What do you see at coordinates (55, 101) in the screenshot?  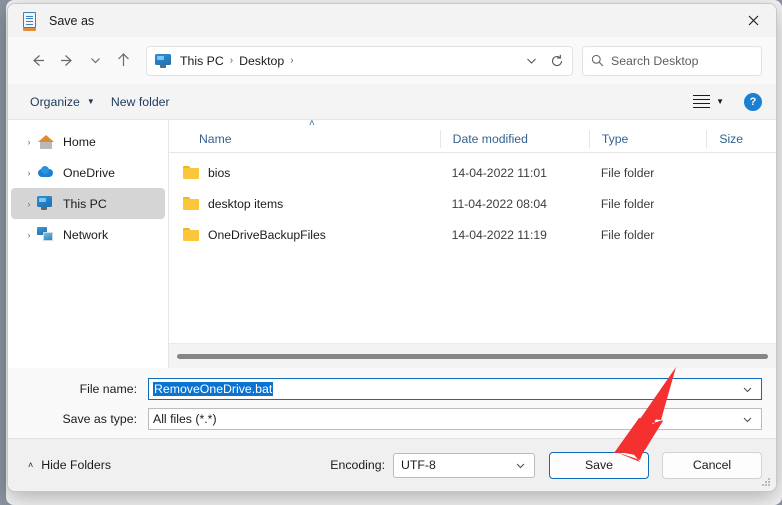 I see `organize-label: Organize` at bounding box center [55, 101].